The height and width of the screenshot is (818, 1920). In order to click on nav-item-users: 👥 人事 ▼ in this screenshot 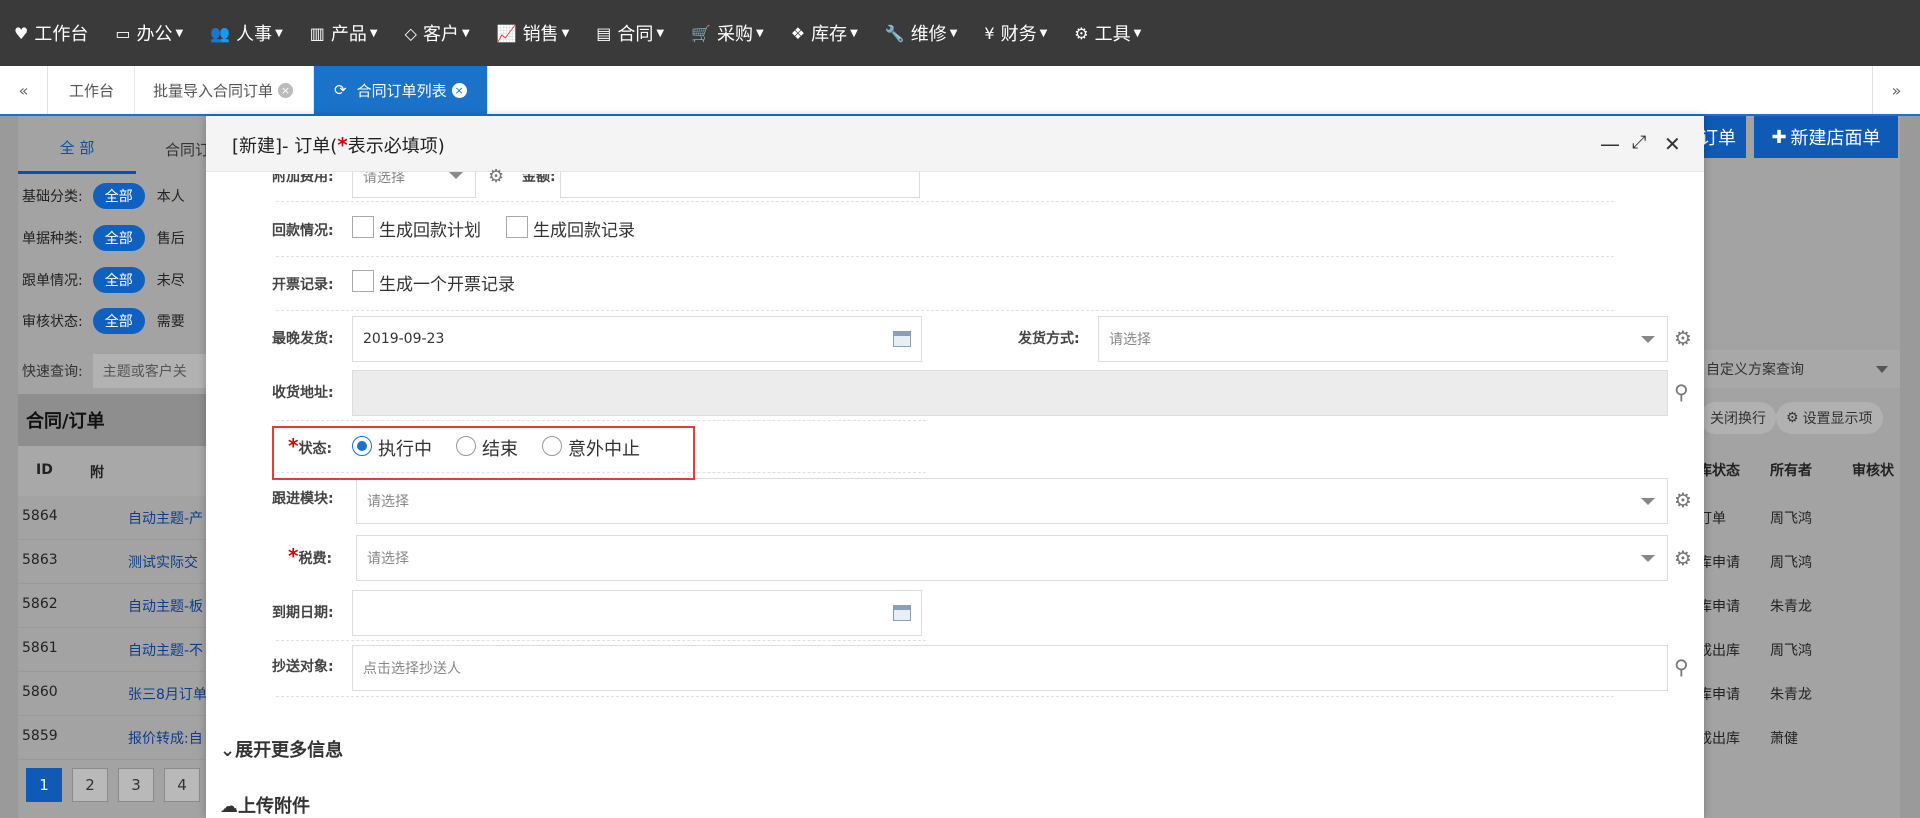, I will do `click(246, 33)`.